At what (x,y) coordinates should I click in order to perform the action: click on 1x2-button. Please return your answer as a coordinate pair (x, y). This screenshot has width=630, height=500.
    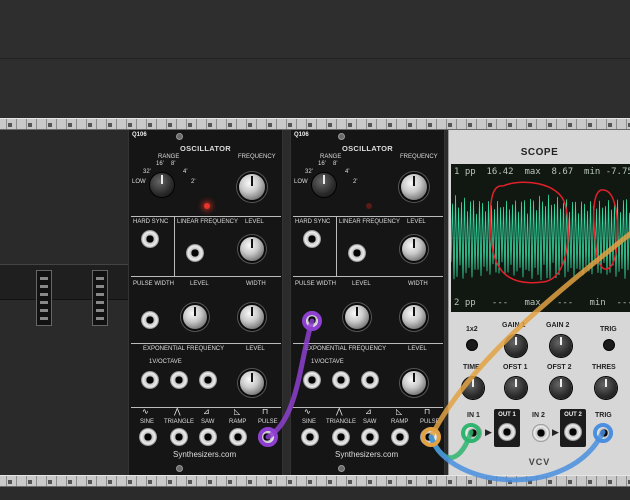
    Looking at the image, I should click on (472, 345).